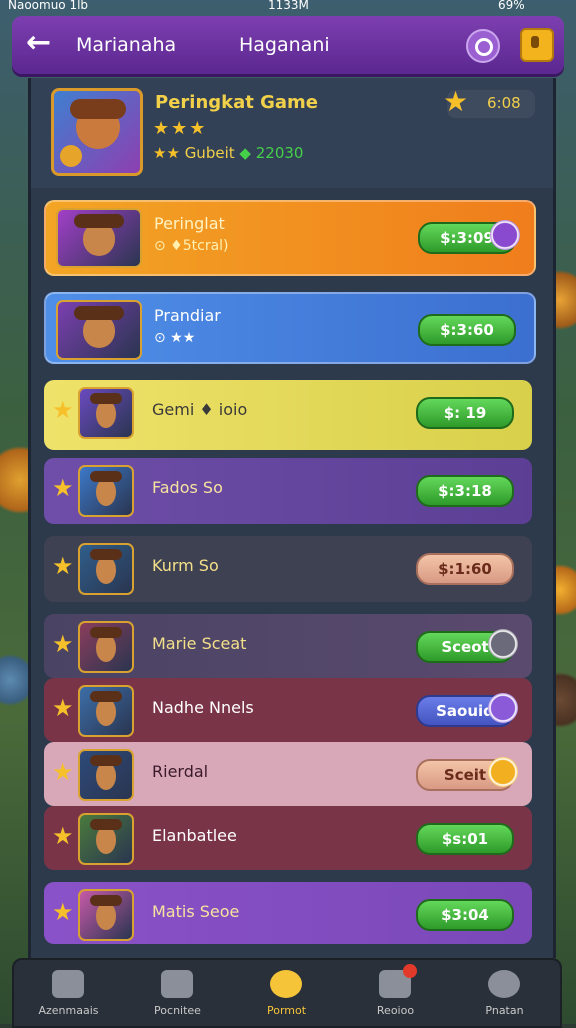 This screenshot has width=576, height=1028. What do you see at coordinates (465, 839) in the screenshot?
I see `row-price-button: $s:01` at bounding box center [465, 839].